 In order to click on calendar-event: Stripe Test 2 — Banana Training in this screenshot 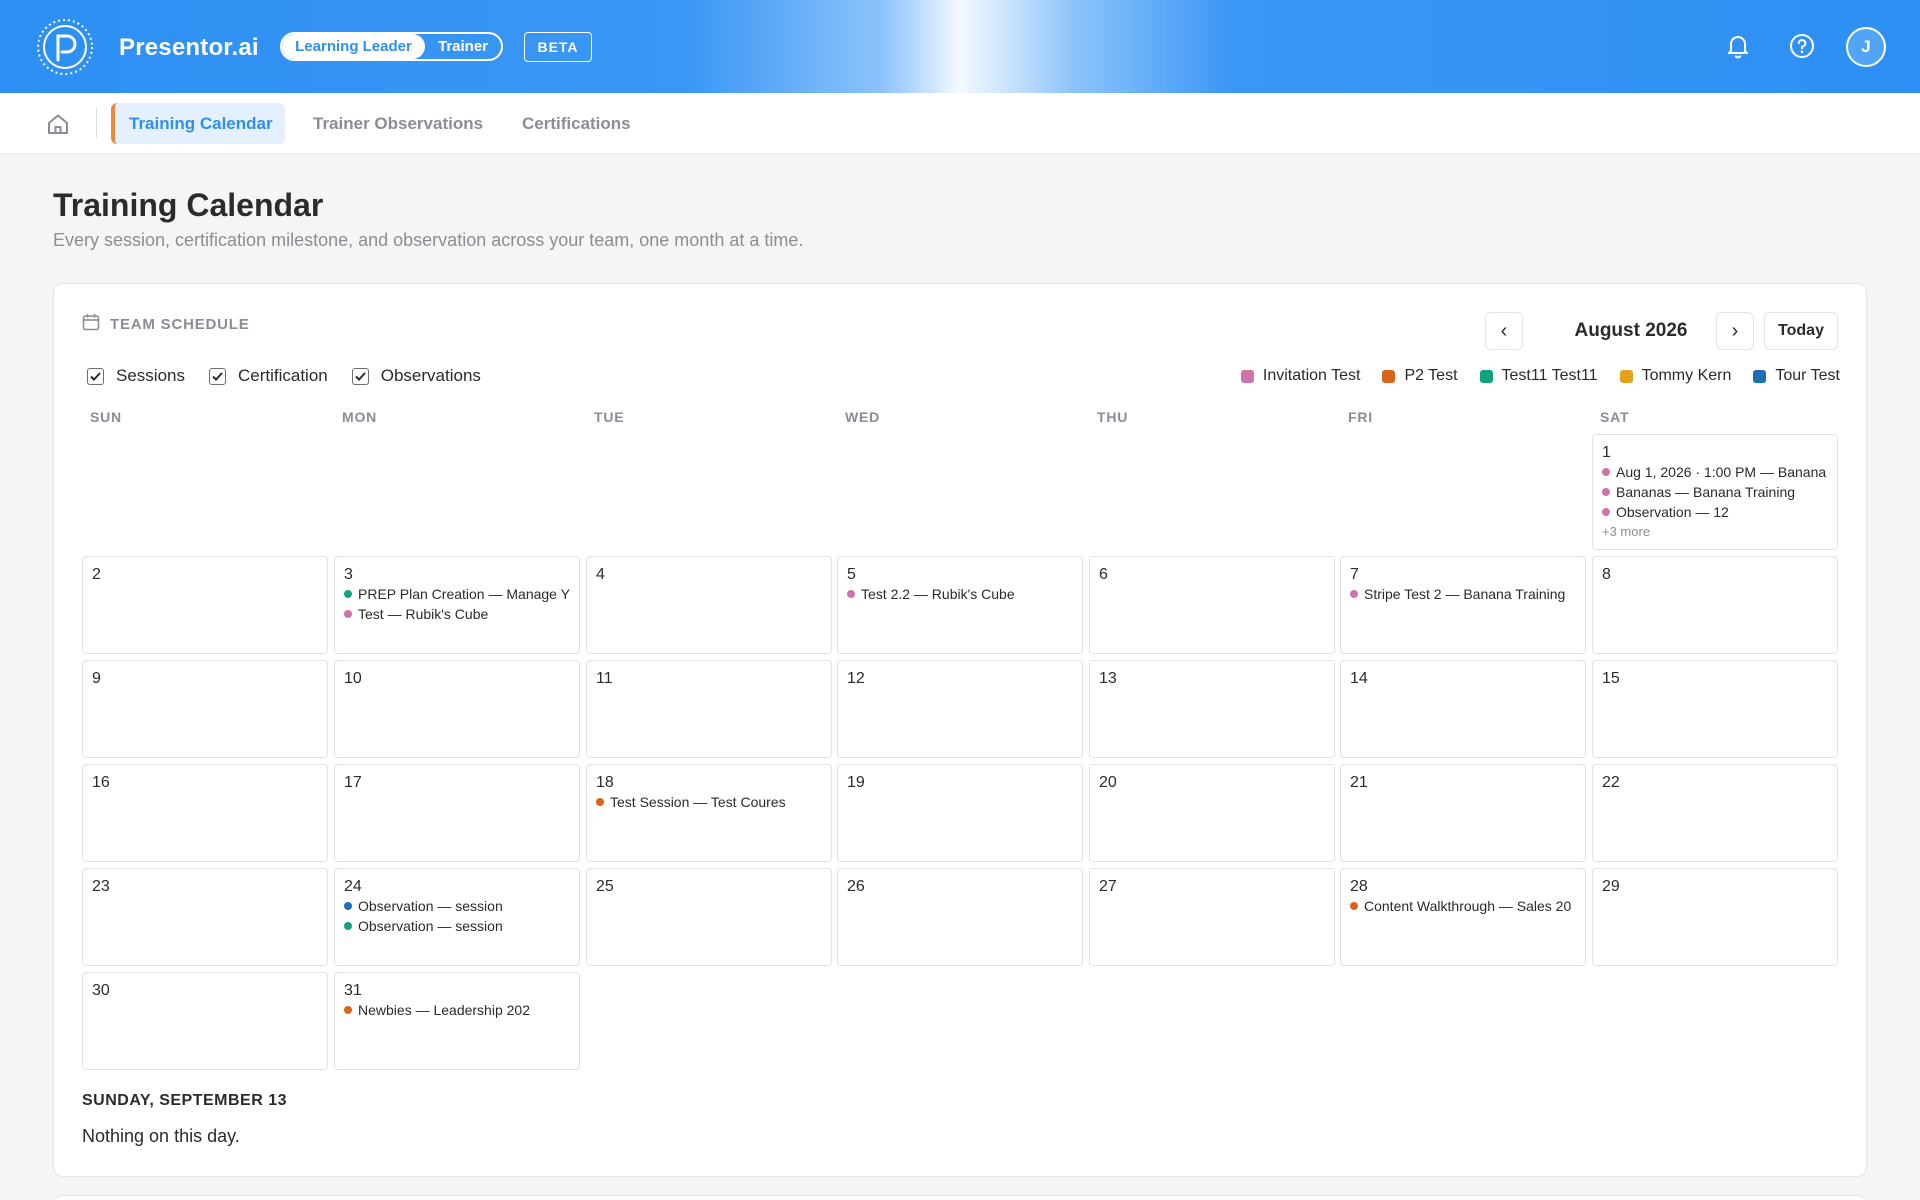, I will do `click(1463, 594)`.